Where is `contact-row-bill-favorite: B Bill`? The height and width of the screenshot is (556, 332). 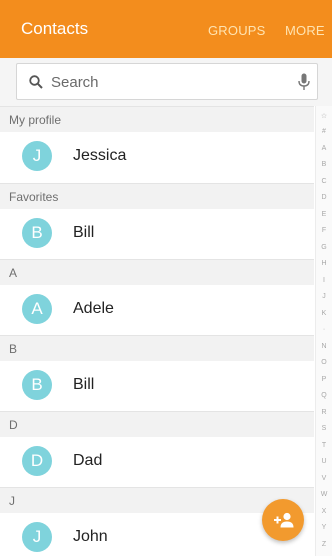
contact-row-bill-favorite: B Bill is located at coordinates (157, 234).